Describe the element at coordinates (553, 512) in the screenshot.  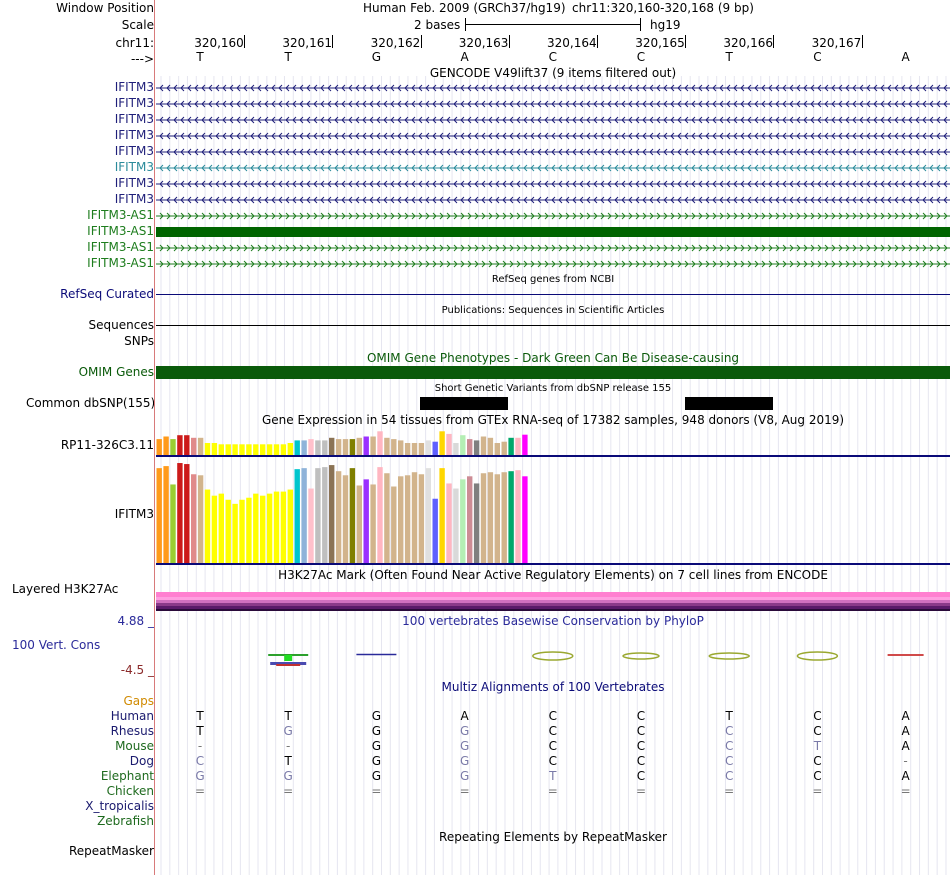
I see `gtex-ifitm3-chart` at that location.